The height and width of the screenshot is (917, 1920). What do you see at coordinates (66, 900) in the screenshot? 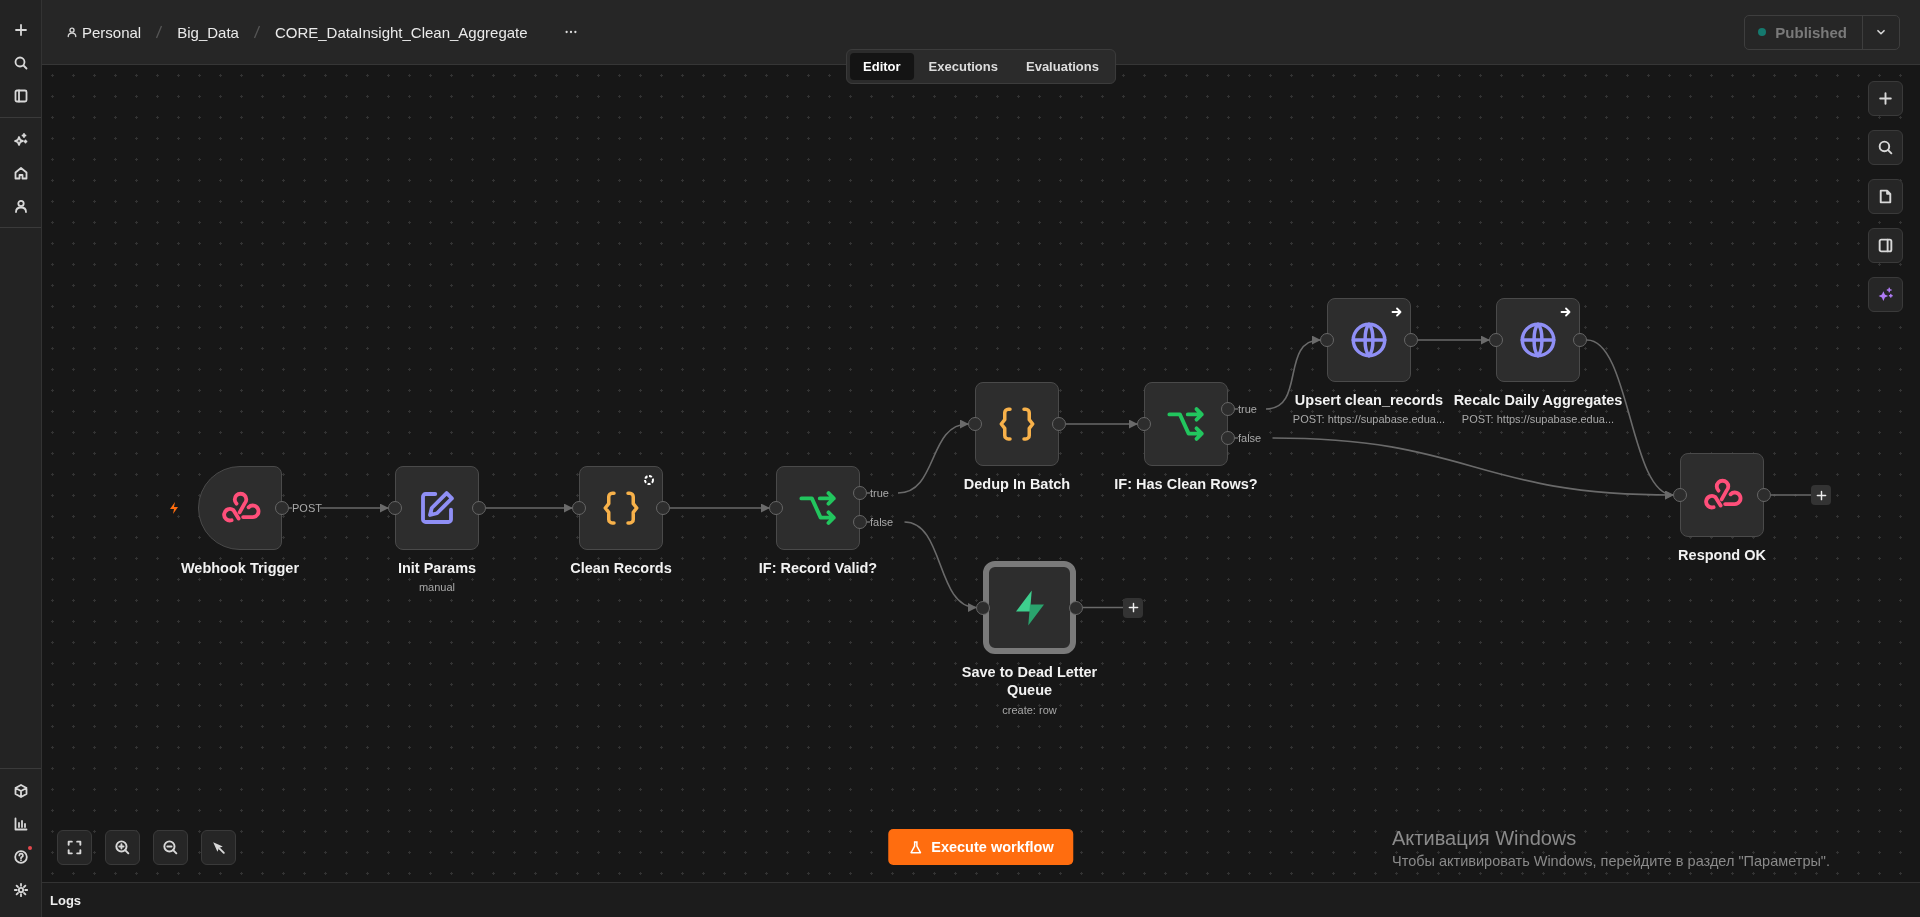
I see `logs-label: Logs` at bounding box center [66, 900].